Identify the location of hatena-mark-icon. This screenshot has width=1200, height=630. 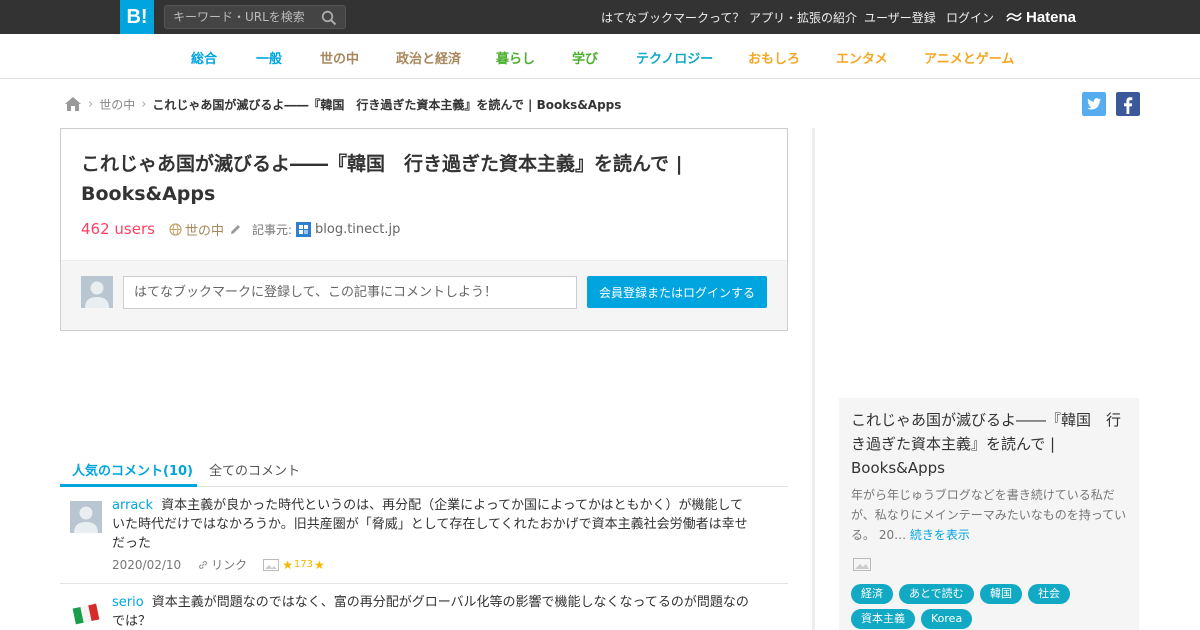
(1014, 17).